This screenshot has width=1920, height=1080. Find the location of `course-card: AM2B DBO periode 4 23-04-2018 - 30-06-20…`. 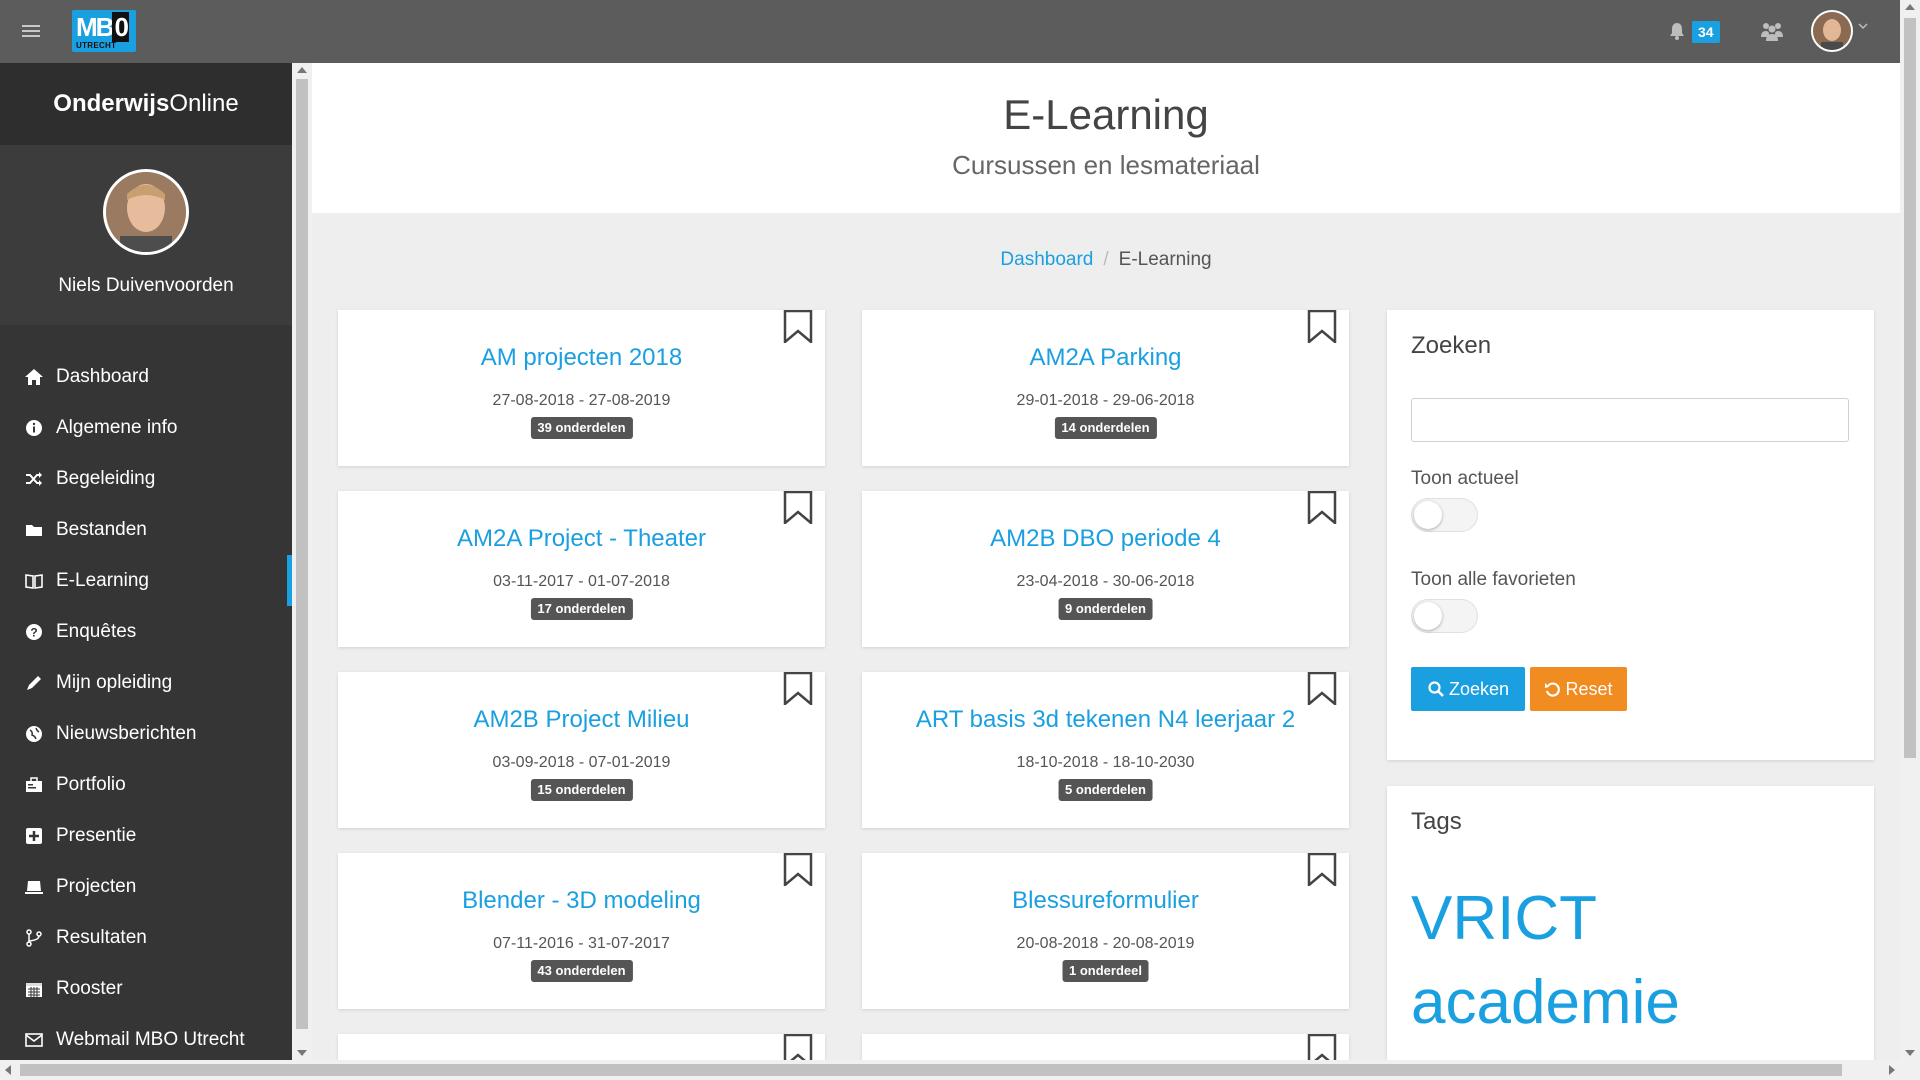

course-card: AM2B DBO periode 4 23-04-2018 - 30-06-20… is located at coordinates (1105, 569).